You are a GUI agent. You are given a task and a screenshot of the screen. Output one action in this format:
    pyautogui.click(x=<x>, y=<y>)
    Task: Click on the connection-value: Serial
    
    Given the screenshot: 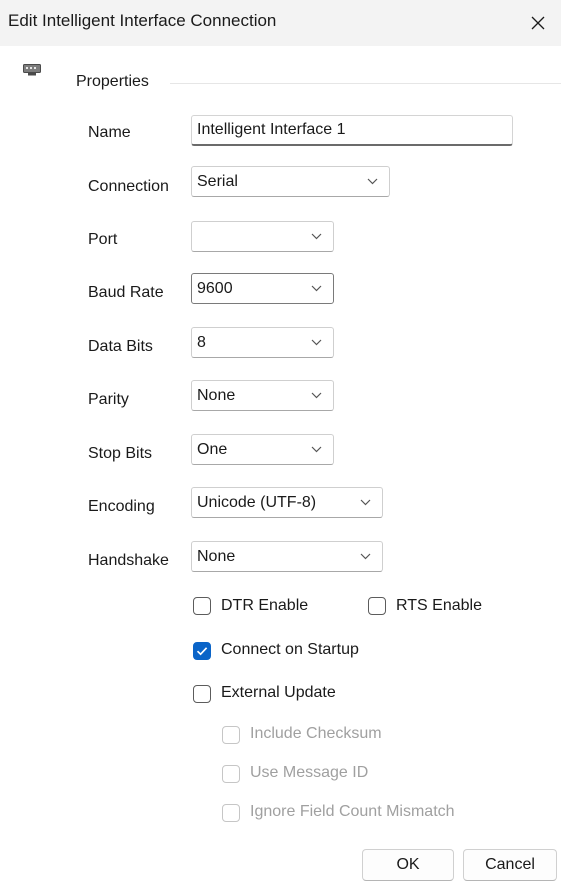 What is the action you would take?
    pyautogui.click(x=217, y=181)
    